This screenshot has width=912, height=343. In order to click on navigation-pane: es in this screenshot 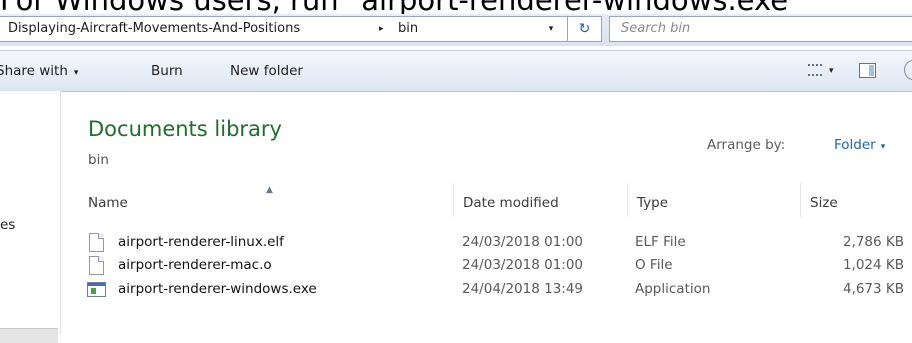, I will do `click(30, 217)`.